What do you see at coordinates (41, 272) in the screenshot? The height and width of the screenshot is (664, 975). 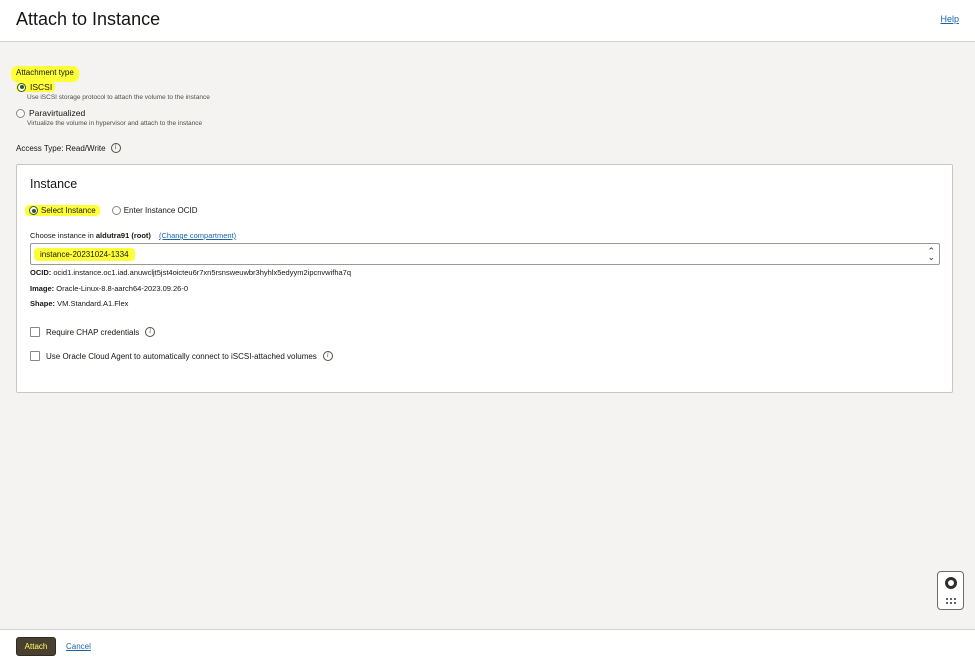 I see `ocid-label: OCID:` at bounding box center [41, 272].